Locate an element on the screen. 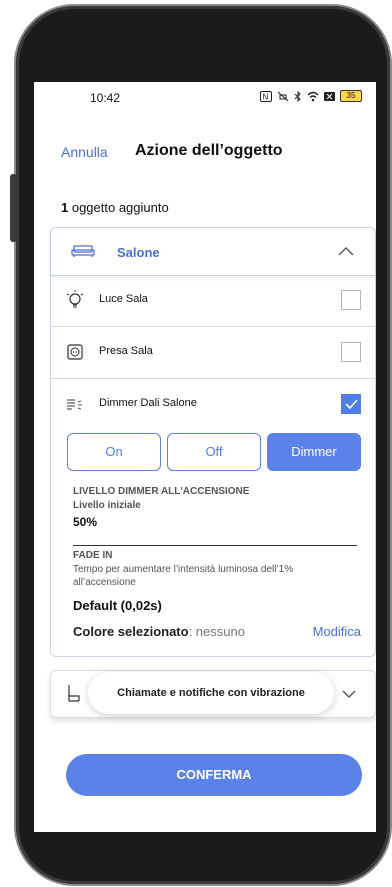 Image resolution: width=392 pixels, height=887 pixels. dimmer-level-title: LIVELLO DIMMER ALL'ACCENSIONE is located at coordinates (161, 491).